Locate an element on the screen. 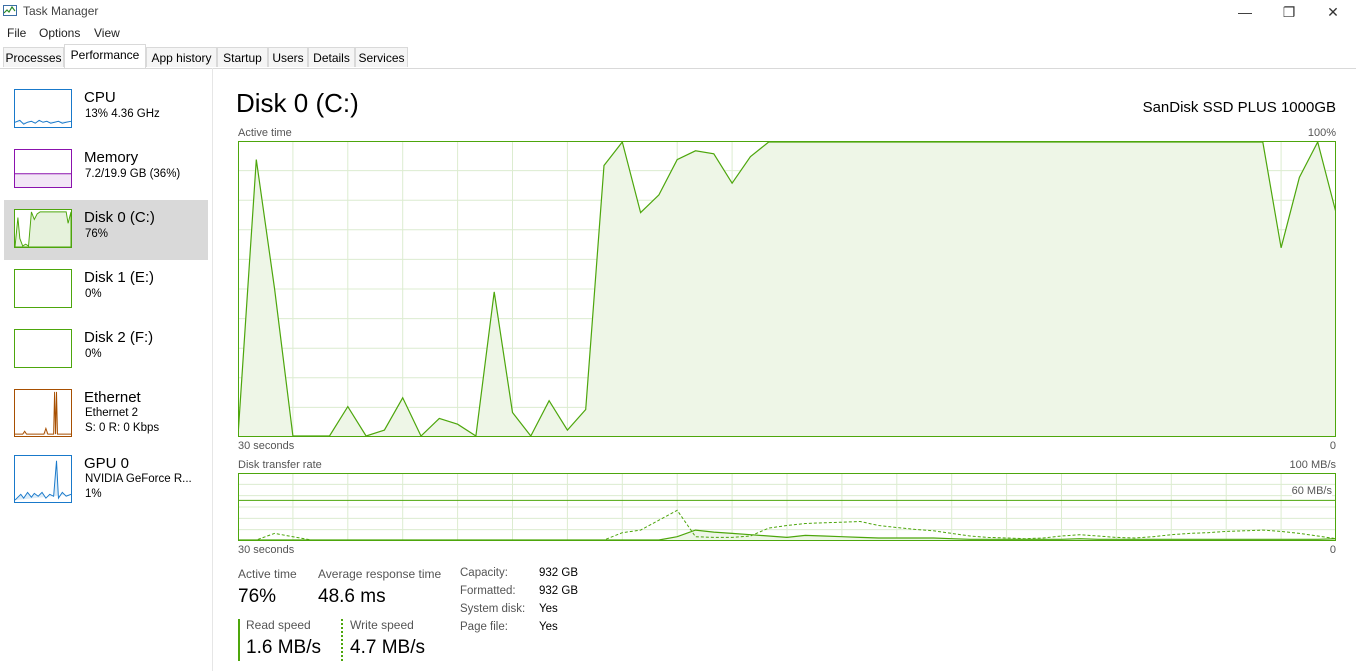  active-time-axis-end: 0 is located at coordinates (1332, 446).